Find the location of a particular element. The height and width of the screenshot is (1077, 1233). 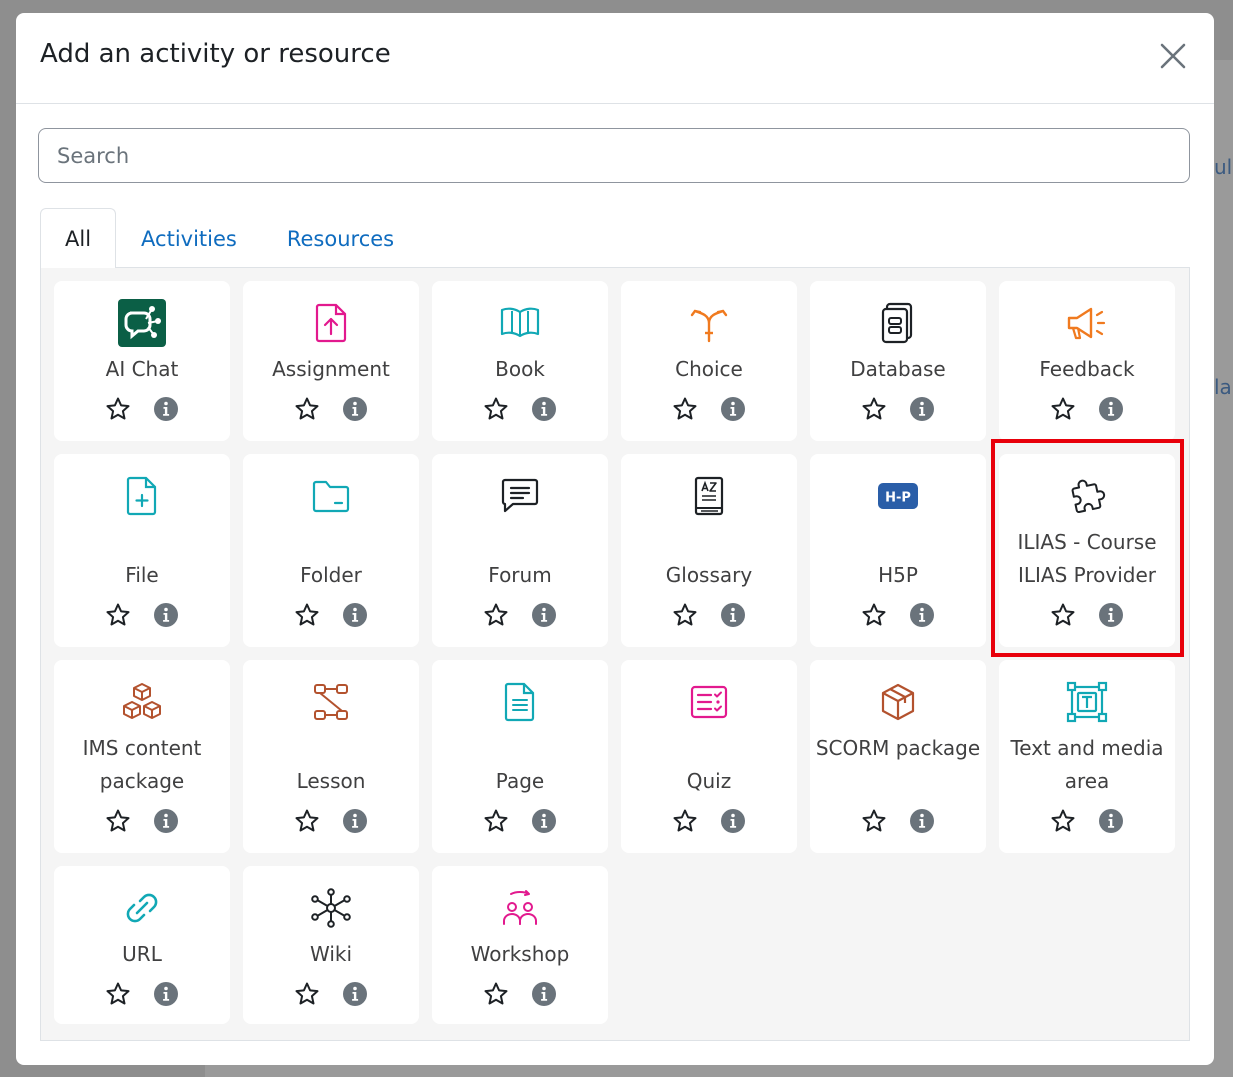

module-card-database: Database is located at coordinates (898, 361).